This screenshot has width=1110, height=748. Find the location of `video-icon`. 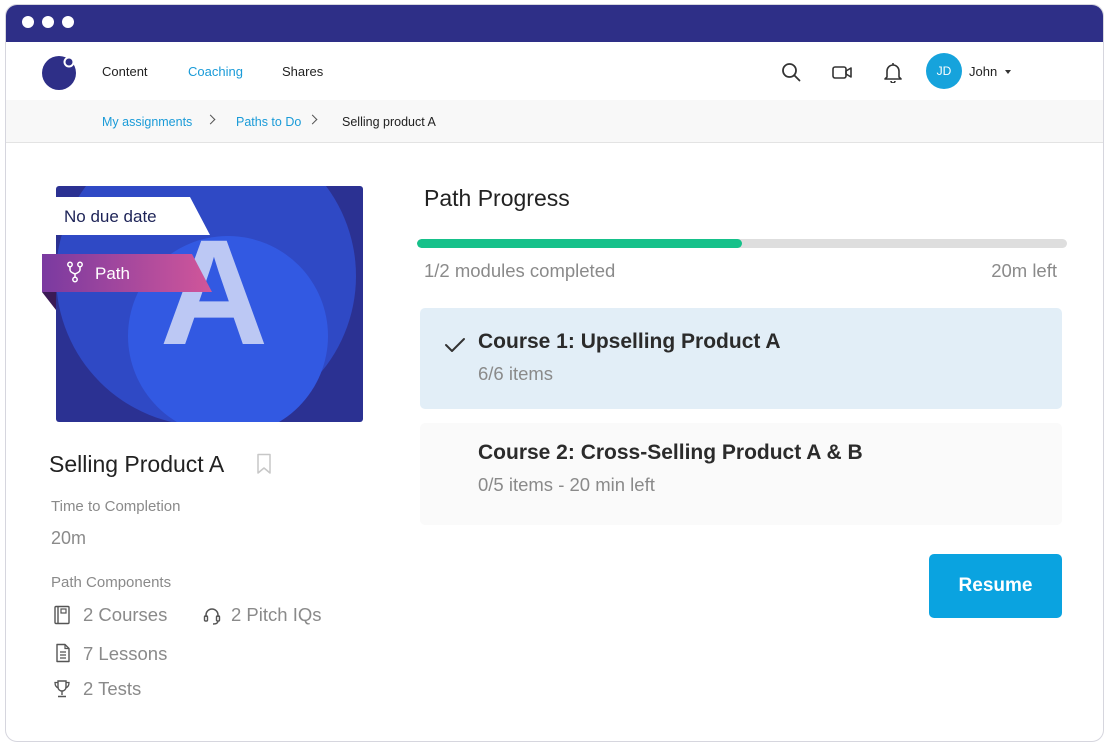

video-icon is located at coordinates (842, 72).